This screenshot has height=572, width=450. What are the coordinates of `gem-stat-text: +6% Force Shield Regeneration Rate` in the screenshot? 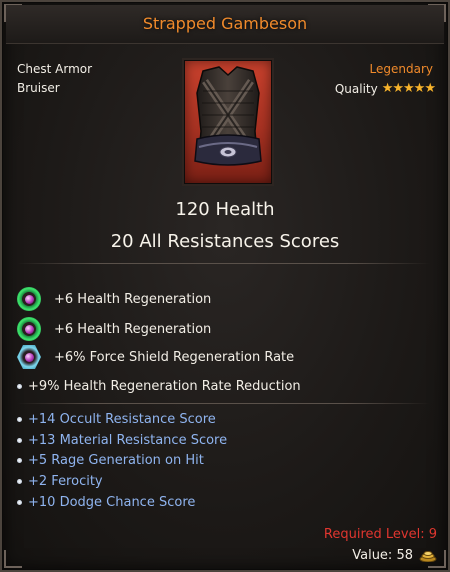 It's located at (174, 357).